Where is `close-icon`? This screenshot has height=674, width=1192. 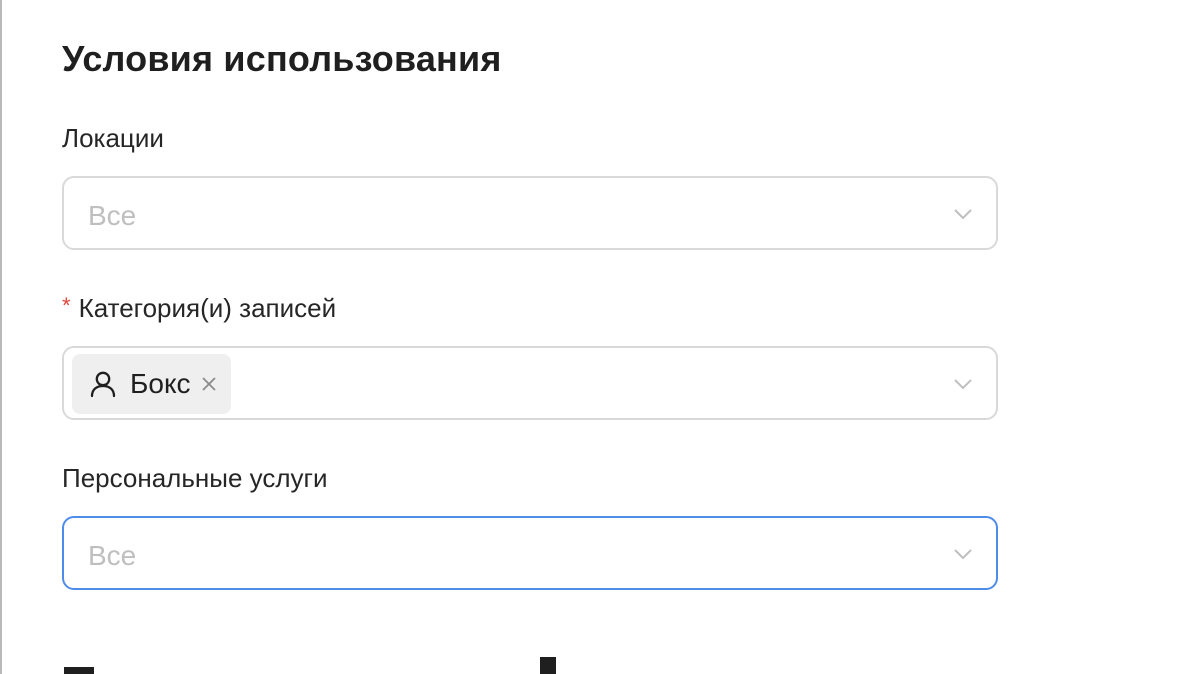 close-icon is located at coordinates (209, 384).